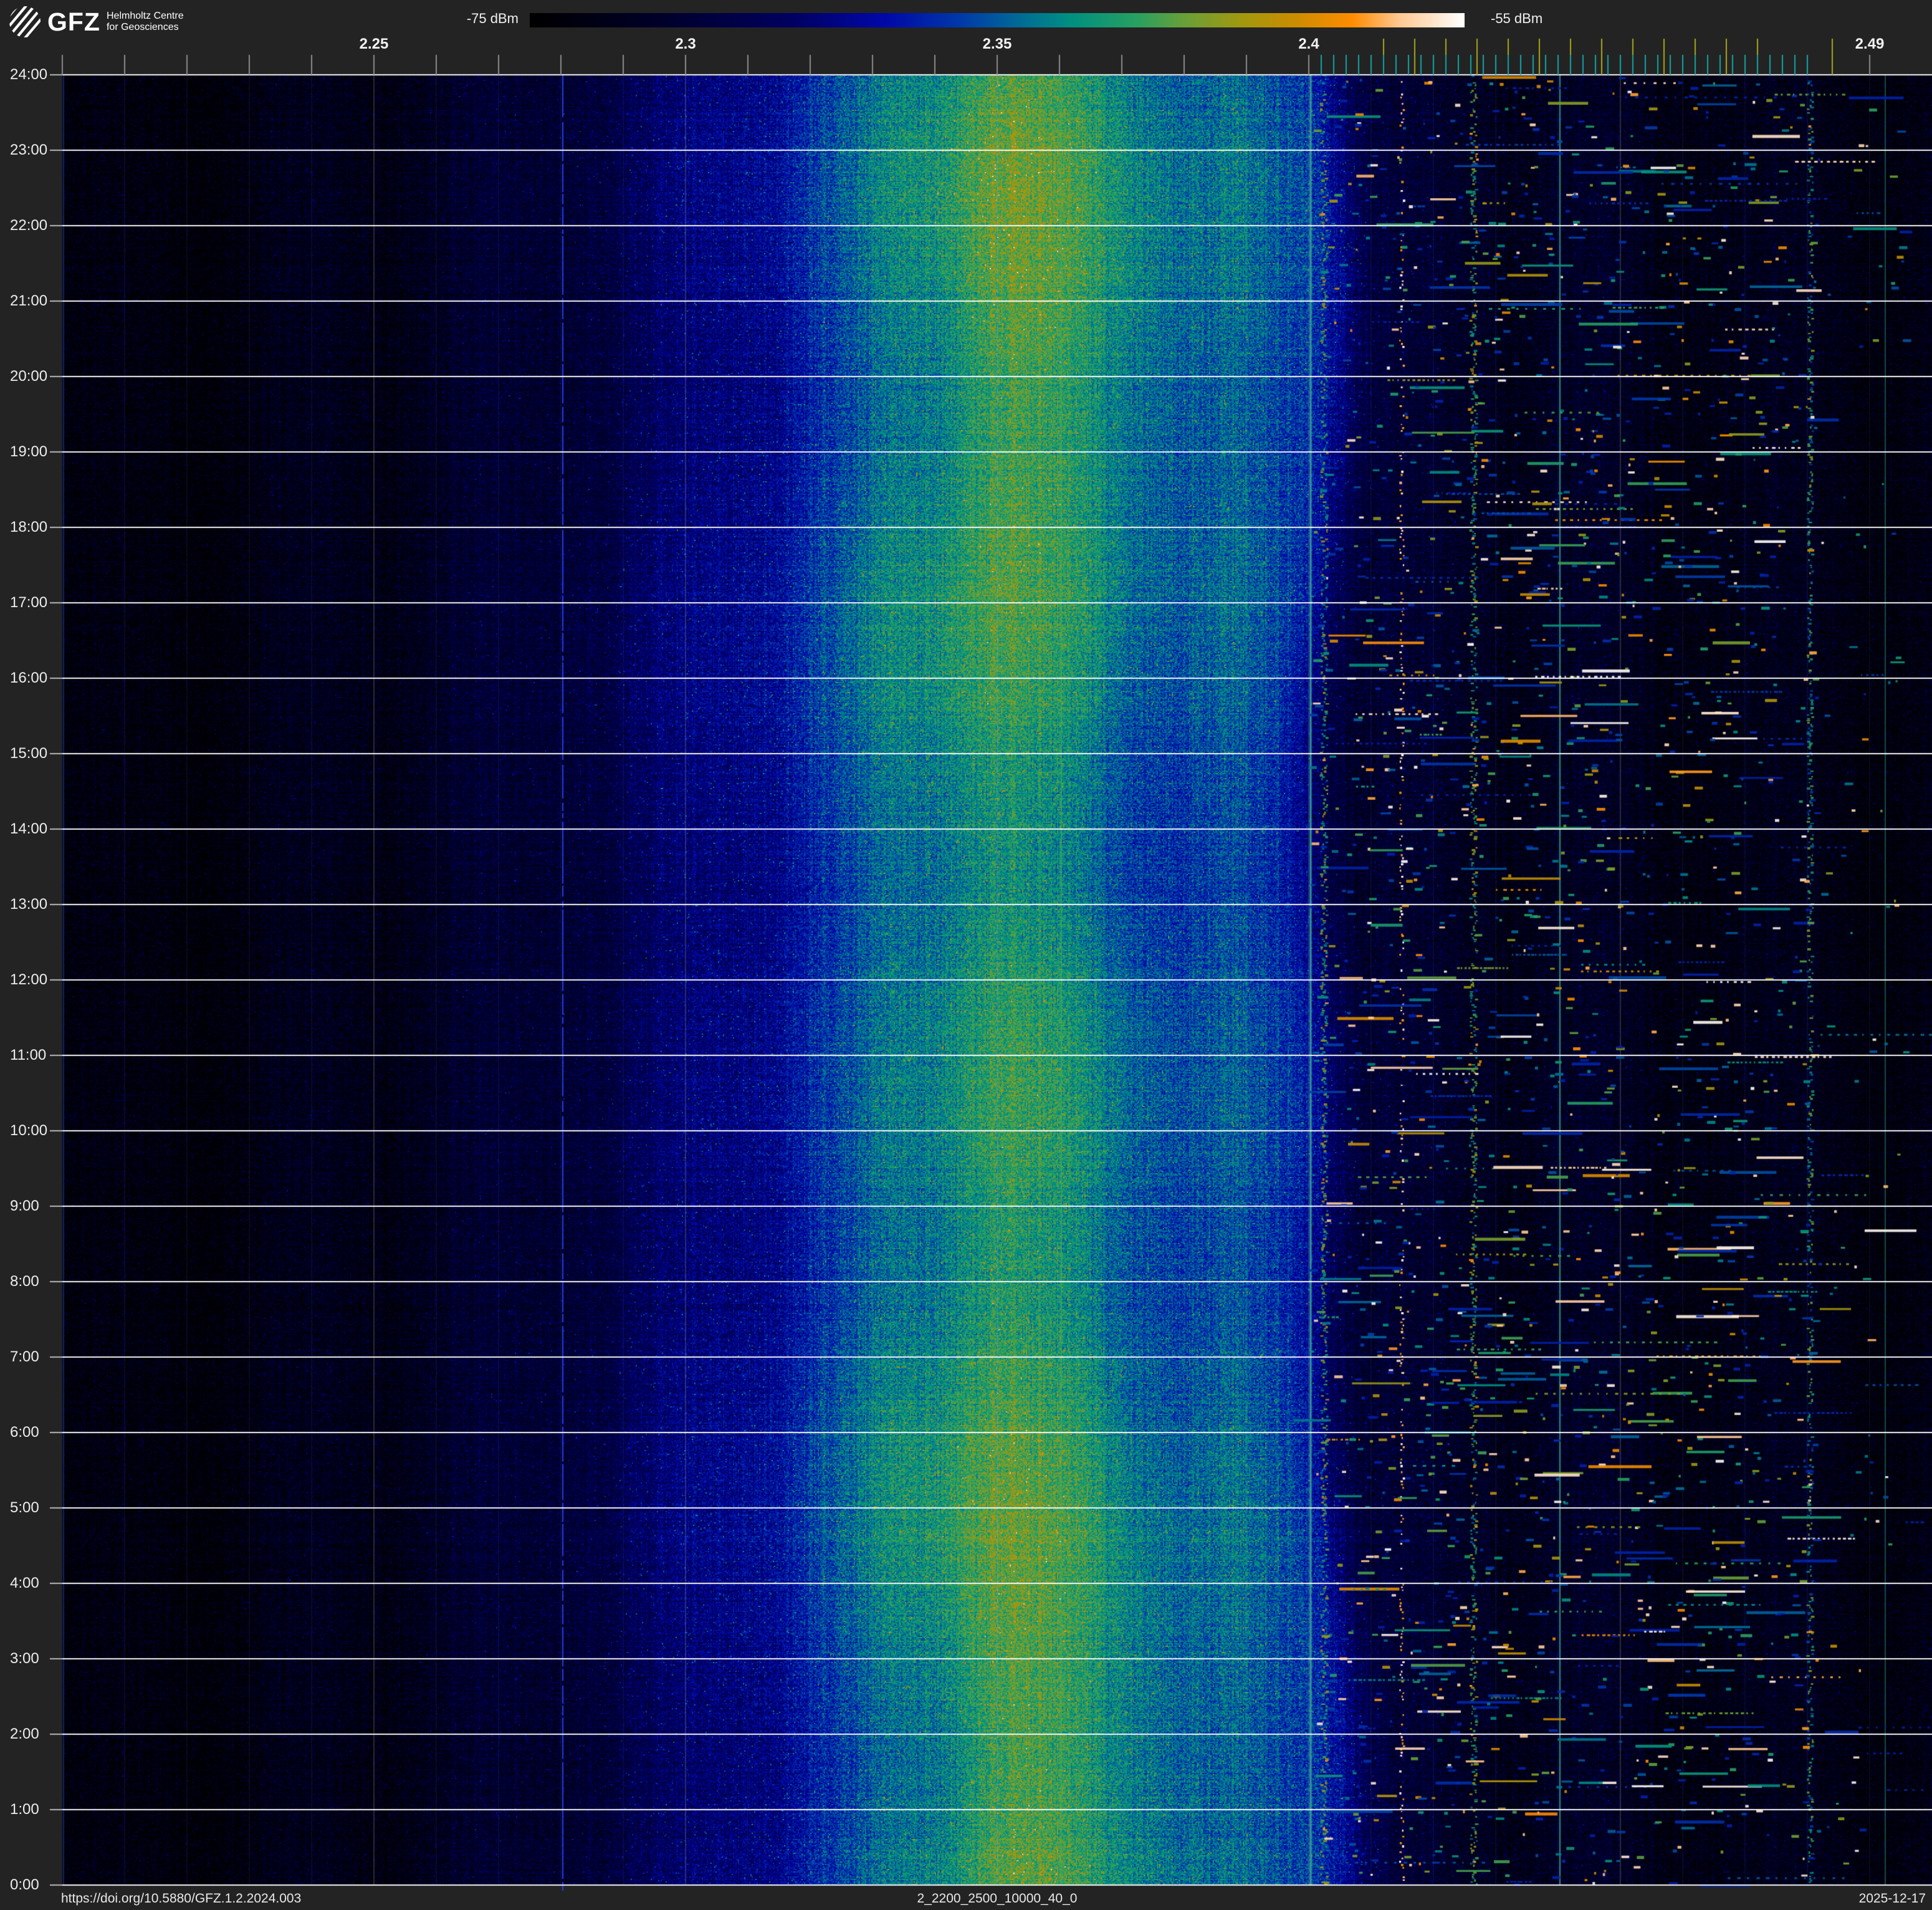 The height and width of the screenshot is (1910, 1932). I want to click on logo-name-text: Helmholtz Centre for Geosciences, so click(145, 22).